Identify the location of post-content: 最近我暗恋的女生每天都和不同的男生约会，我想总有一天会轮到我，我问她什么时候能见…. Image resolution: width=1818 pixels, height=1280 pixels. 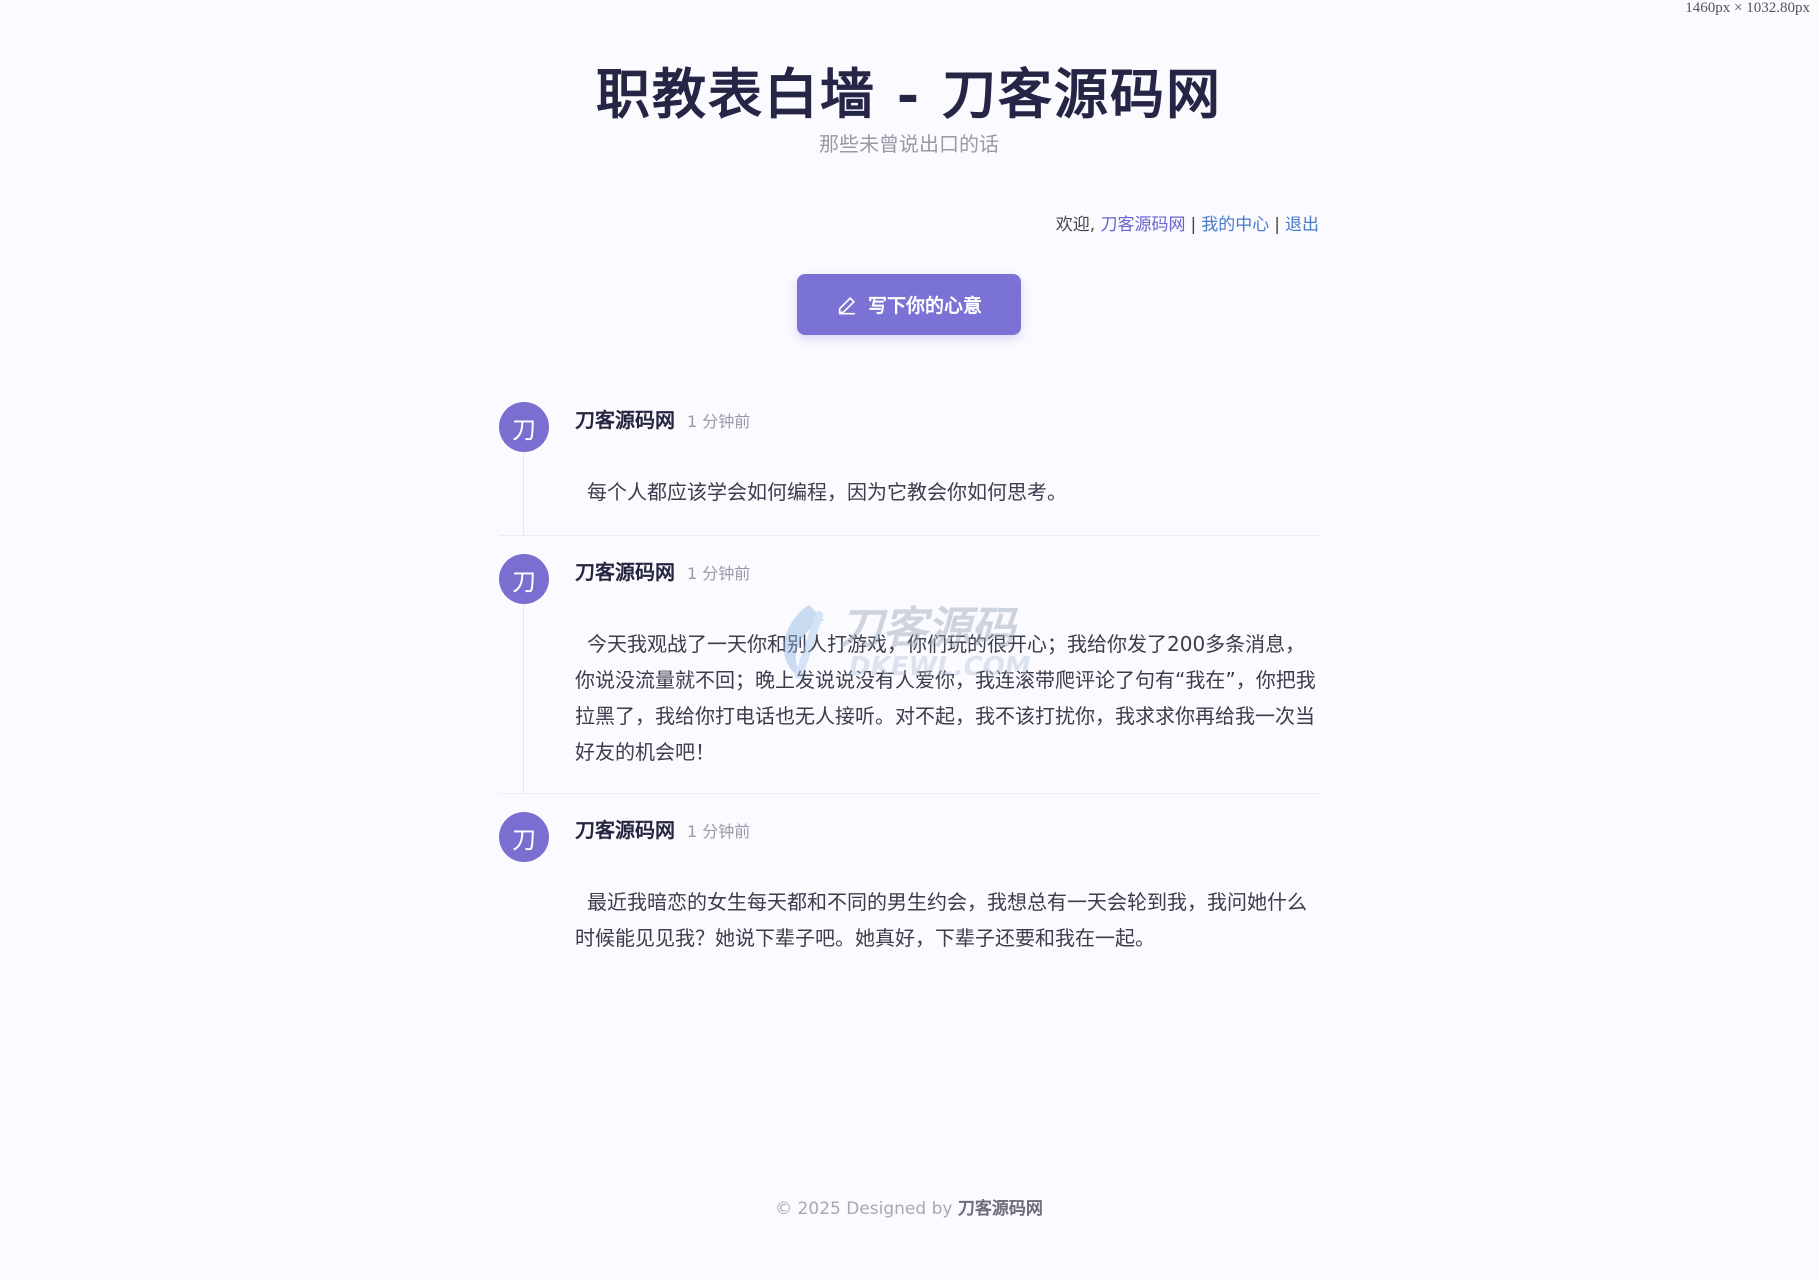
(941, 920).